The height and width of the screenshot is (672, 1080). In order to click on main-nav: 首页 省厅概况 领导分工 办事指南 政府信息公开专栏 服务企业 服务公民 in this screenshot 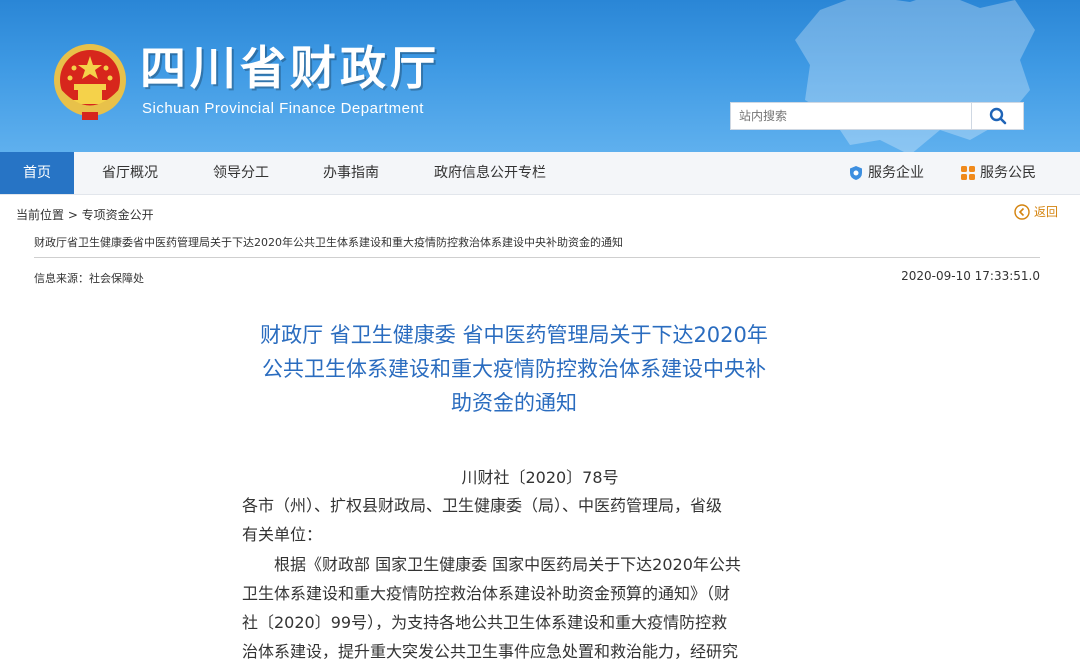, I will do `click(540, 173)`.